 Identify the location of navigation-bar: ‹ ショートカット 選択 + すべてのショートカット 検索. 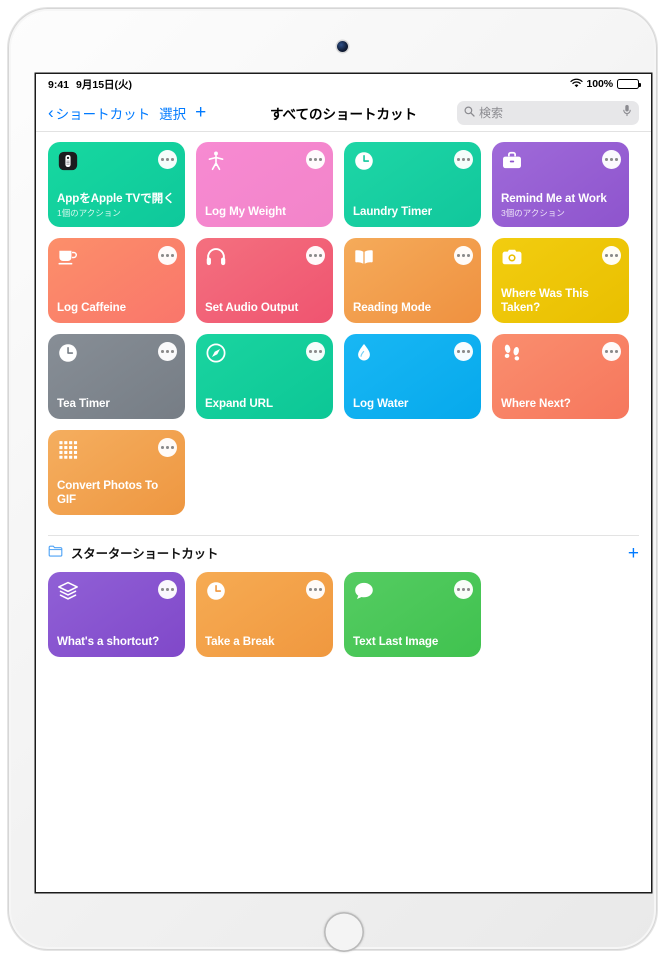
(343, 113).